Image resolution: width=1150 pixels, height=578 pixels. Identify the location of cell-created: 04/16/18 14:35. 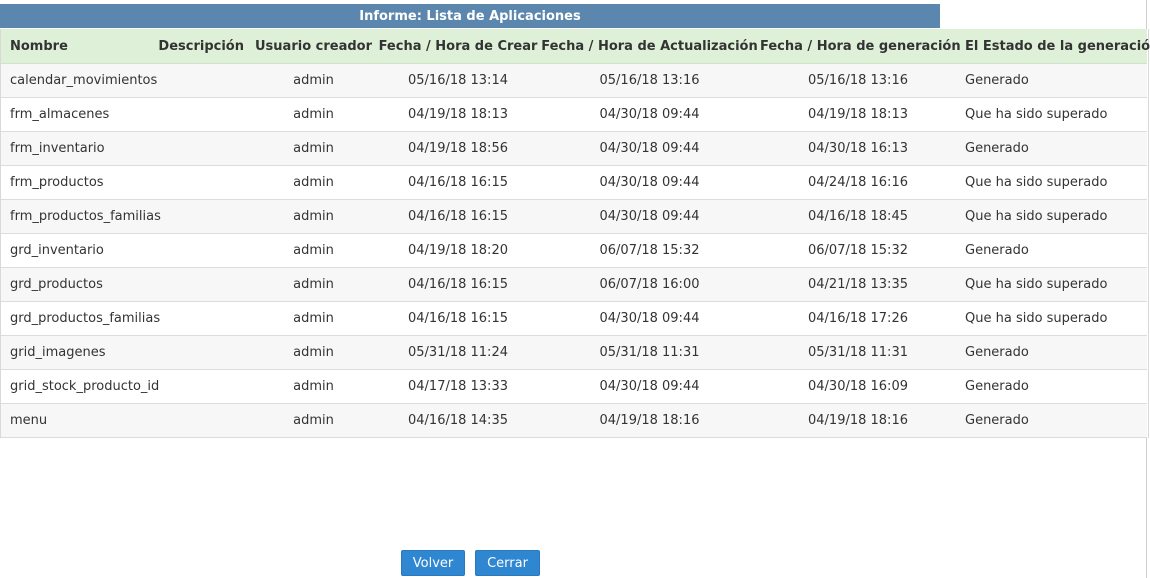
(458, 420).